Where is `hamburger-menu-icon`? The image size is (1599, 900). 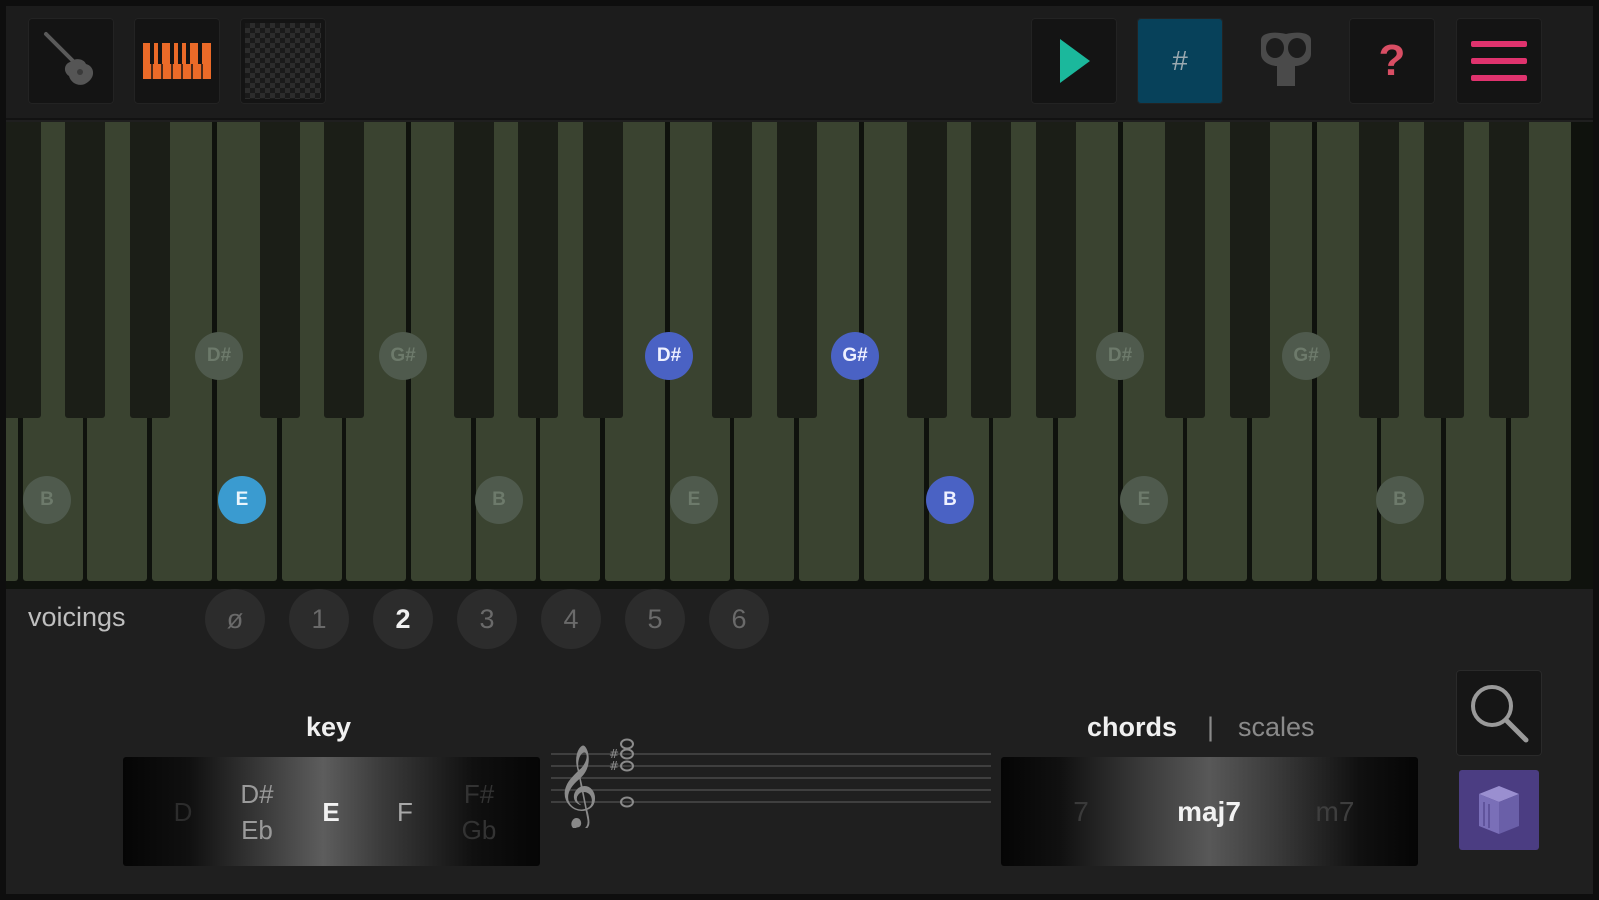
hamburger-menu-icon is located at coordinates (1499, 61).